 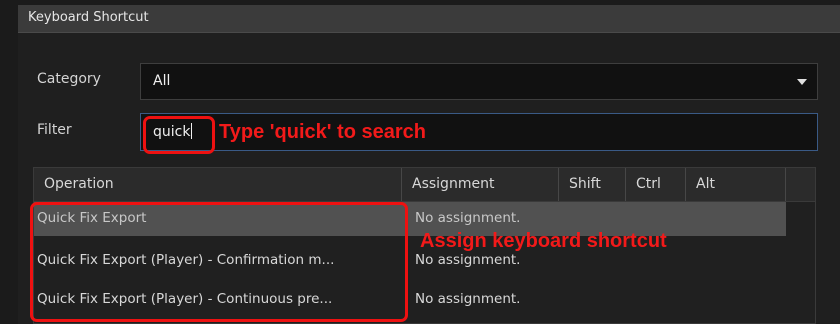 I want to click on column-header-ctrl: Ctrl, so click(x=656, y=184).